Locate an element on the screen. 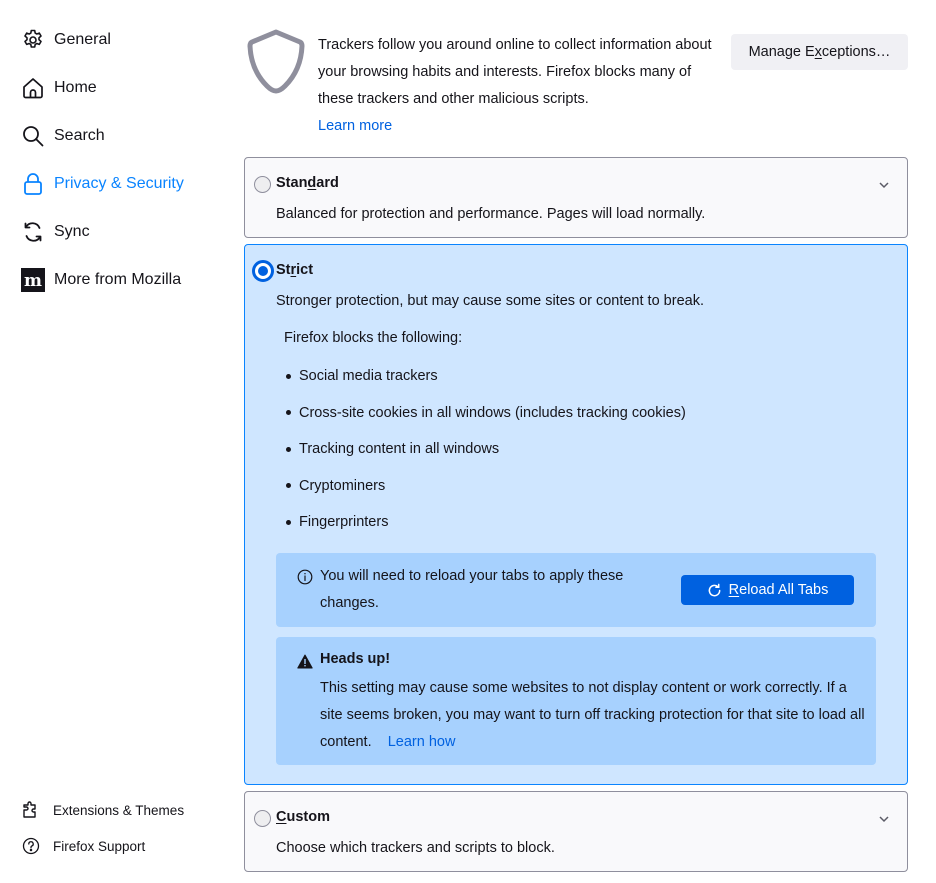 The image size is (936, 883). reload-all-tabs-button: Reload All Tabs is located at coordinates (767, 590).